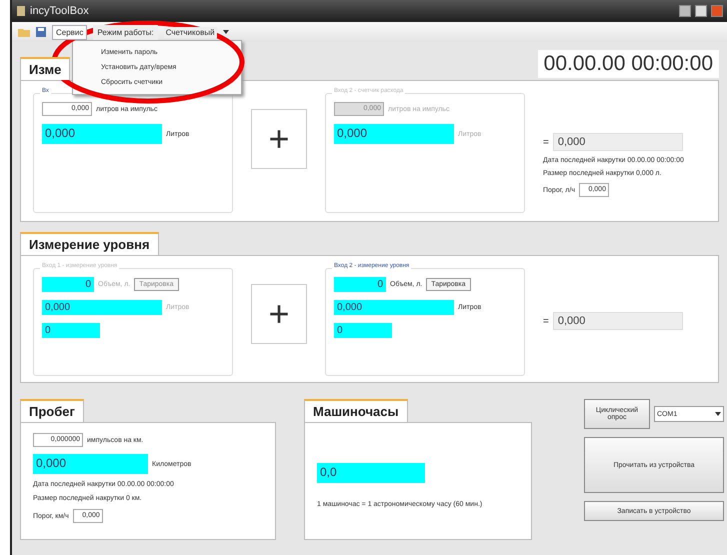 This screenshot has width=727, height=555. What do you see at coordinates (125, 32) in the screenshot?
I see `menu-item: Режим работы:` at bounding box center [125, 32].